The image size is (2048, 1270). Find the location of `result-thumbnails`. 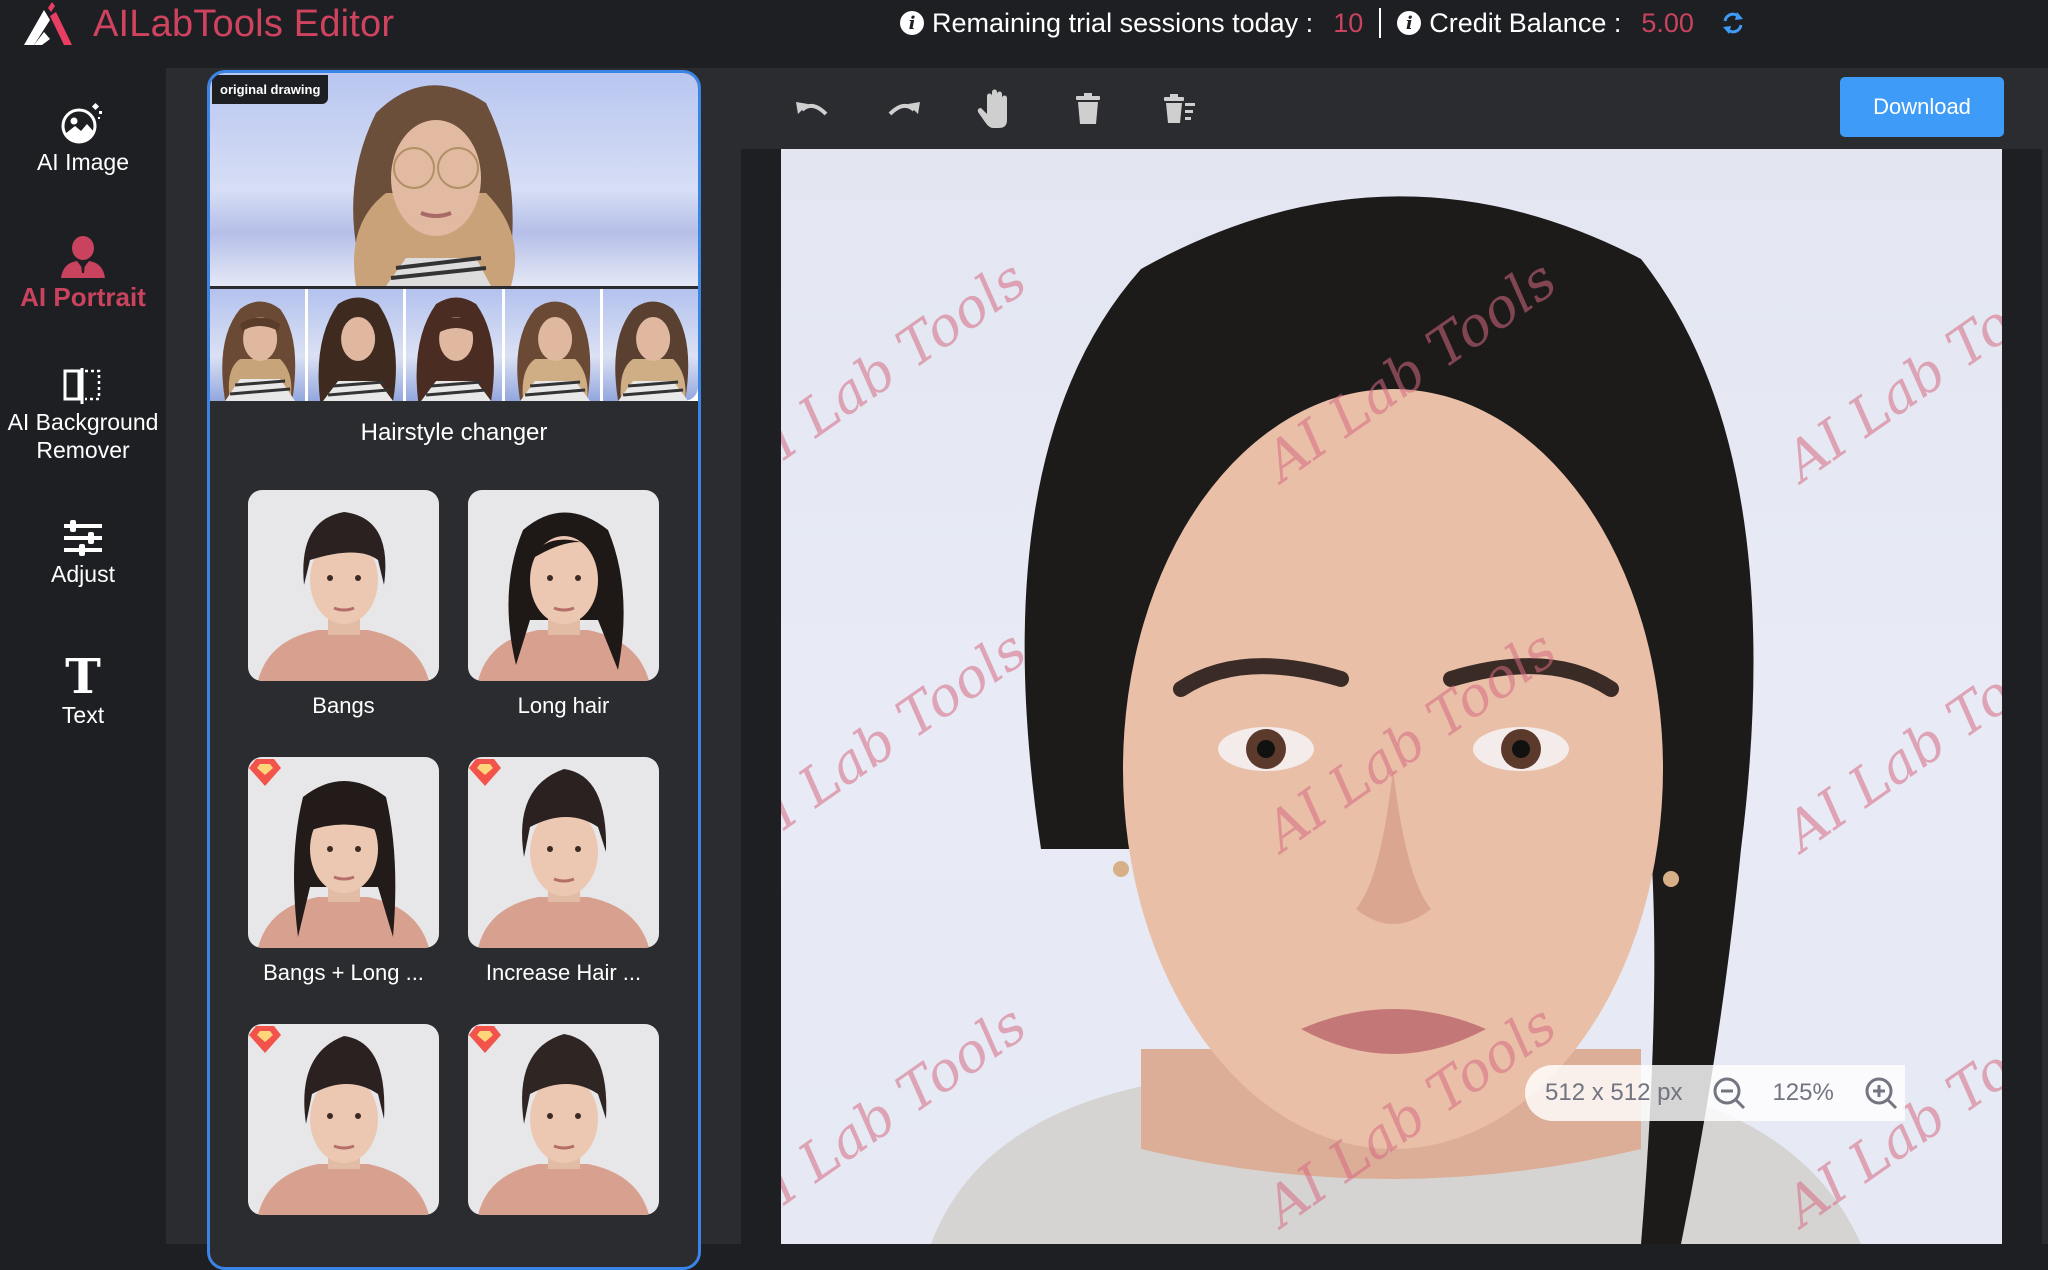

result-thumbnails is located at coordinates (454, 345).